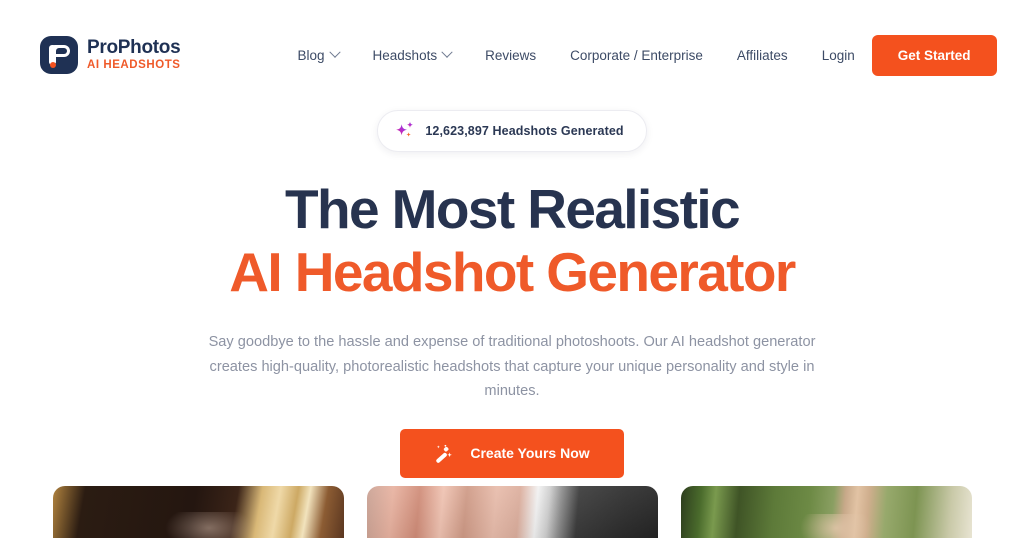 This screenshot has height=538, width=1024. What do you see at coordinates (134, 65) in the screenshot?
I see `brand-tagline: AI HEADSHOTS` at bounding box center [134, 65].